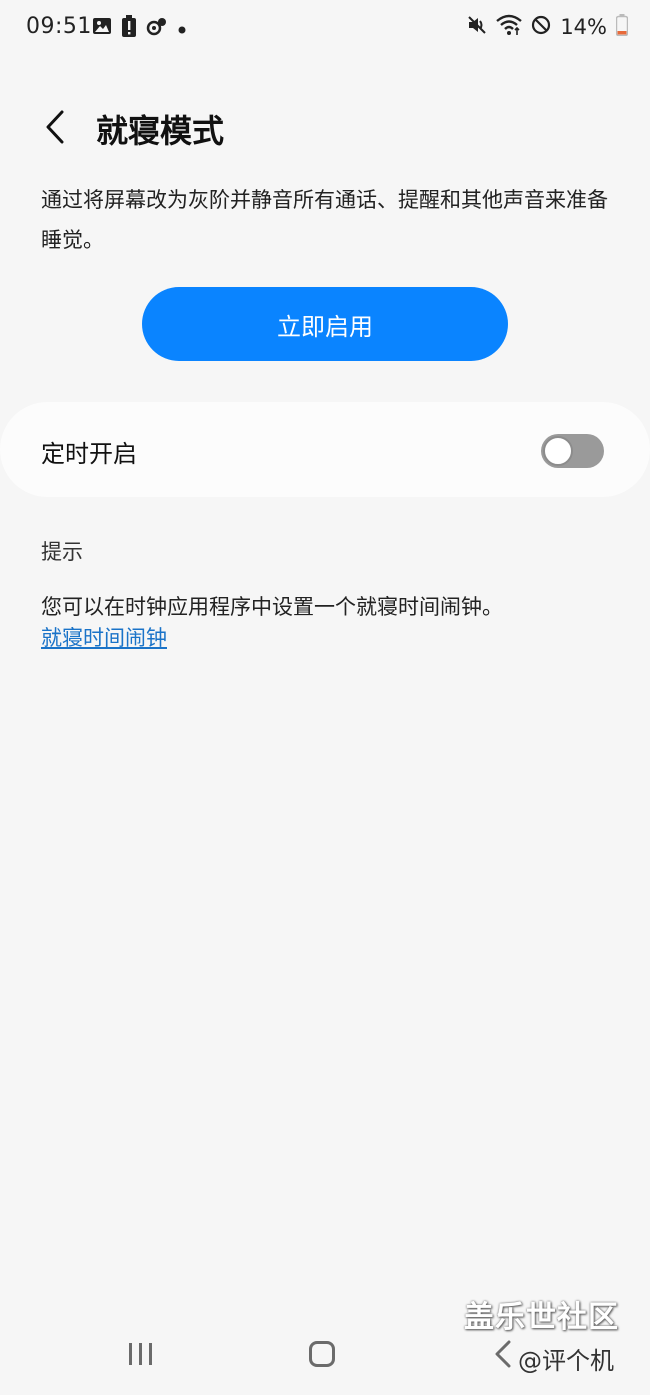 This screenshot has height=1395, width=650. Describe the element at coordinates (325, 324) in the screenshot. I see `enable-now-button: 立即启用` at that location.